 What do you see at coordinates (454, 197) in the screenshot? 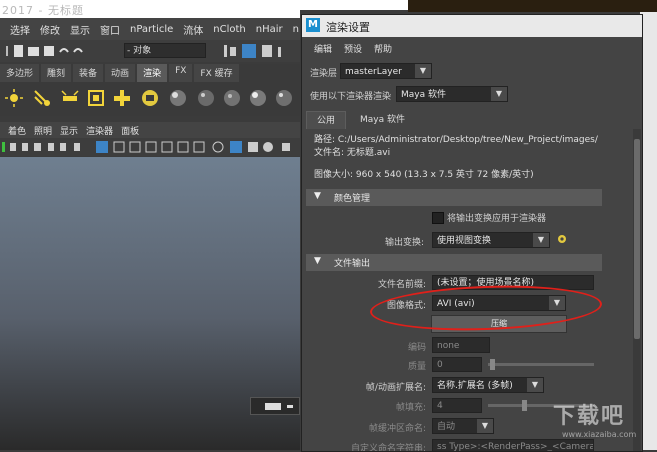
I see `section-color-management: ▼ 颜色管理` at bounding box center [454, 197].